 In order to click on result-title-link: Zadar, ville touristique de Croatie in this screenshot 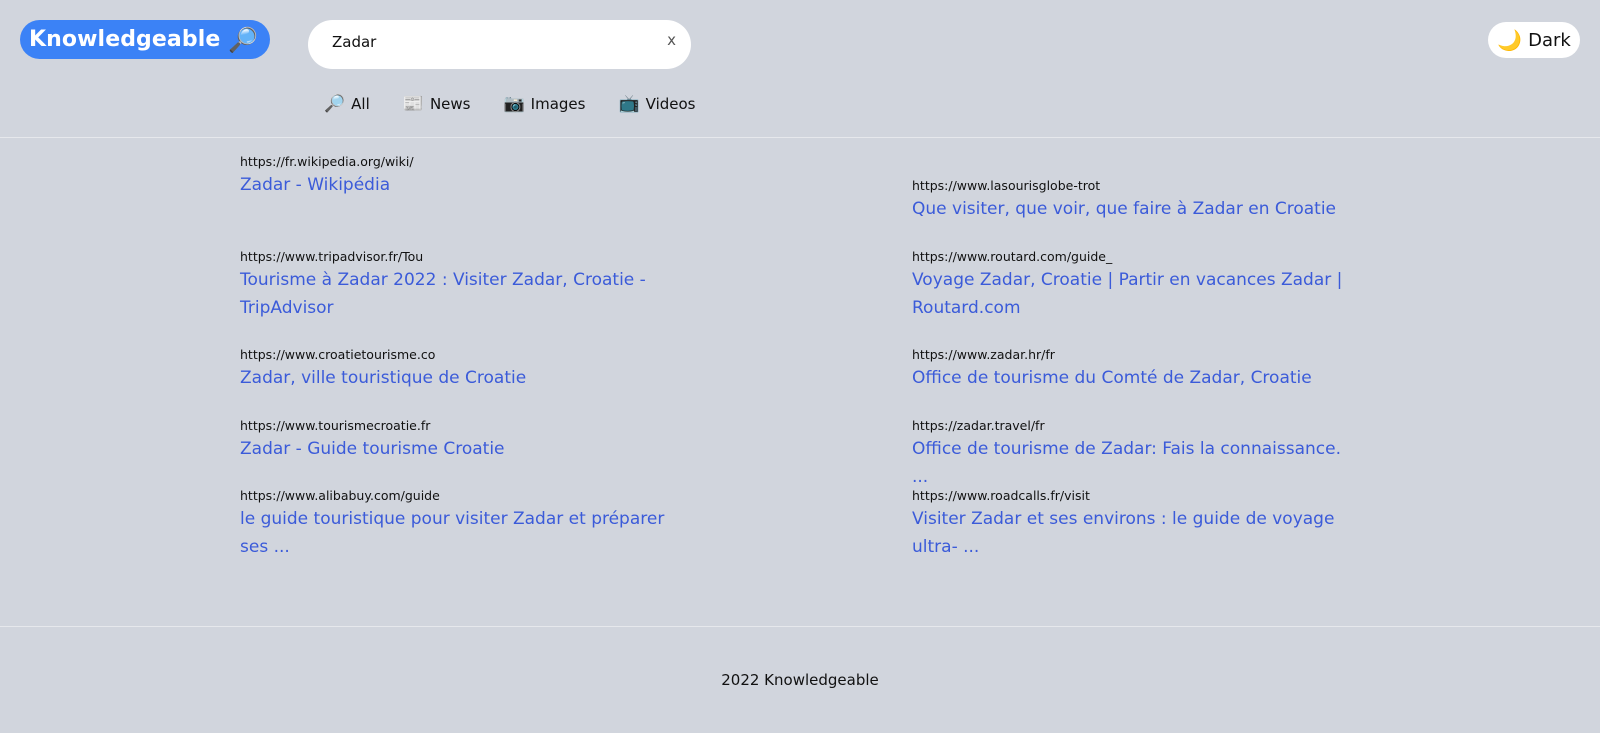, I will do `click(465, 378)`.